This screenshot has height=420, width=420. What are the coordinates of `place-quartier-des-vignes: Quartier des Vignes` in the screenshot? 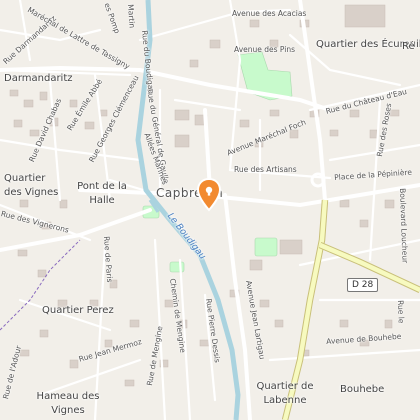 It's located at (31, 185).